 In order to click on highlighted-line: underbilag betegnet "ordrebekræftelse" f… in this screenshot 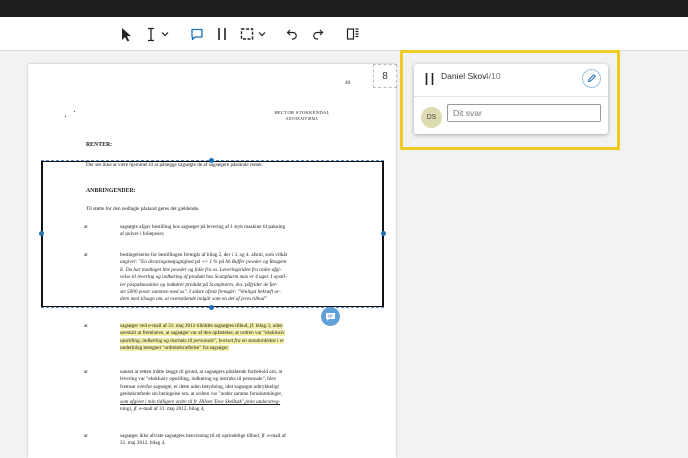, I will do `click(174, 348)`.